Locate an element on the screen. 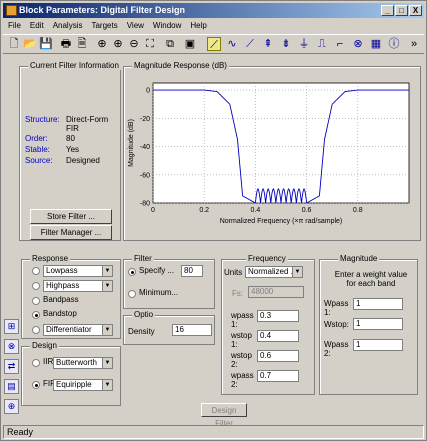 Image resolution: width=427 pixels, height=441 pixels. bandstop-label: Bandstop is located at coordinates (60, 313).